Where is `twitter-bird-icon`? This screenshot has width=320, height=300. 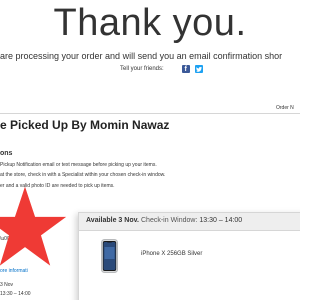
twitter-bird-icon is located at coordinates (198, 69).